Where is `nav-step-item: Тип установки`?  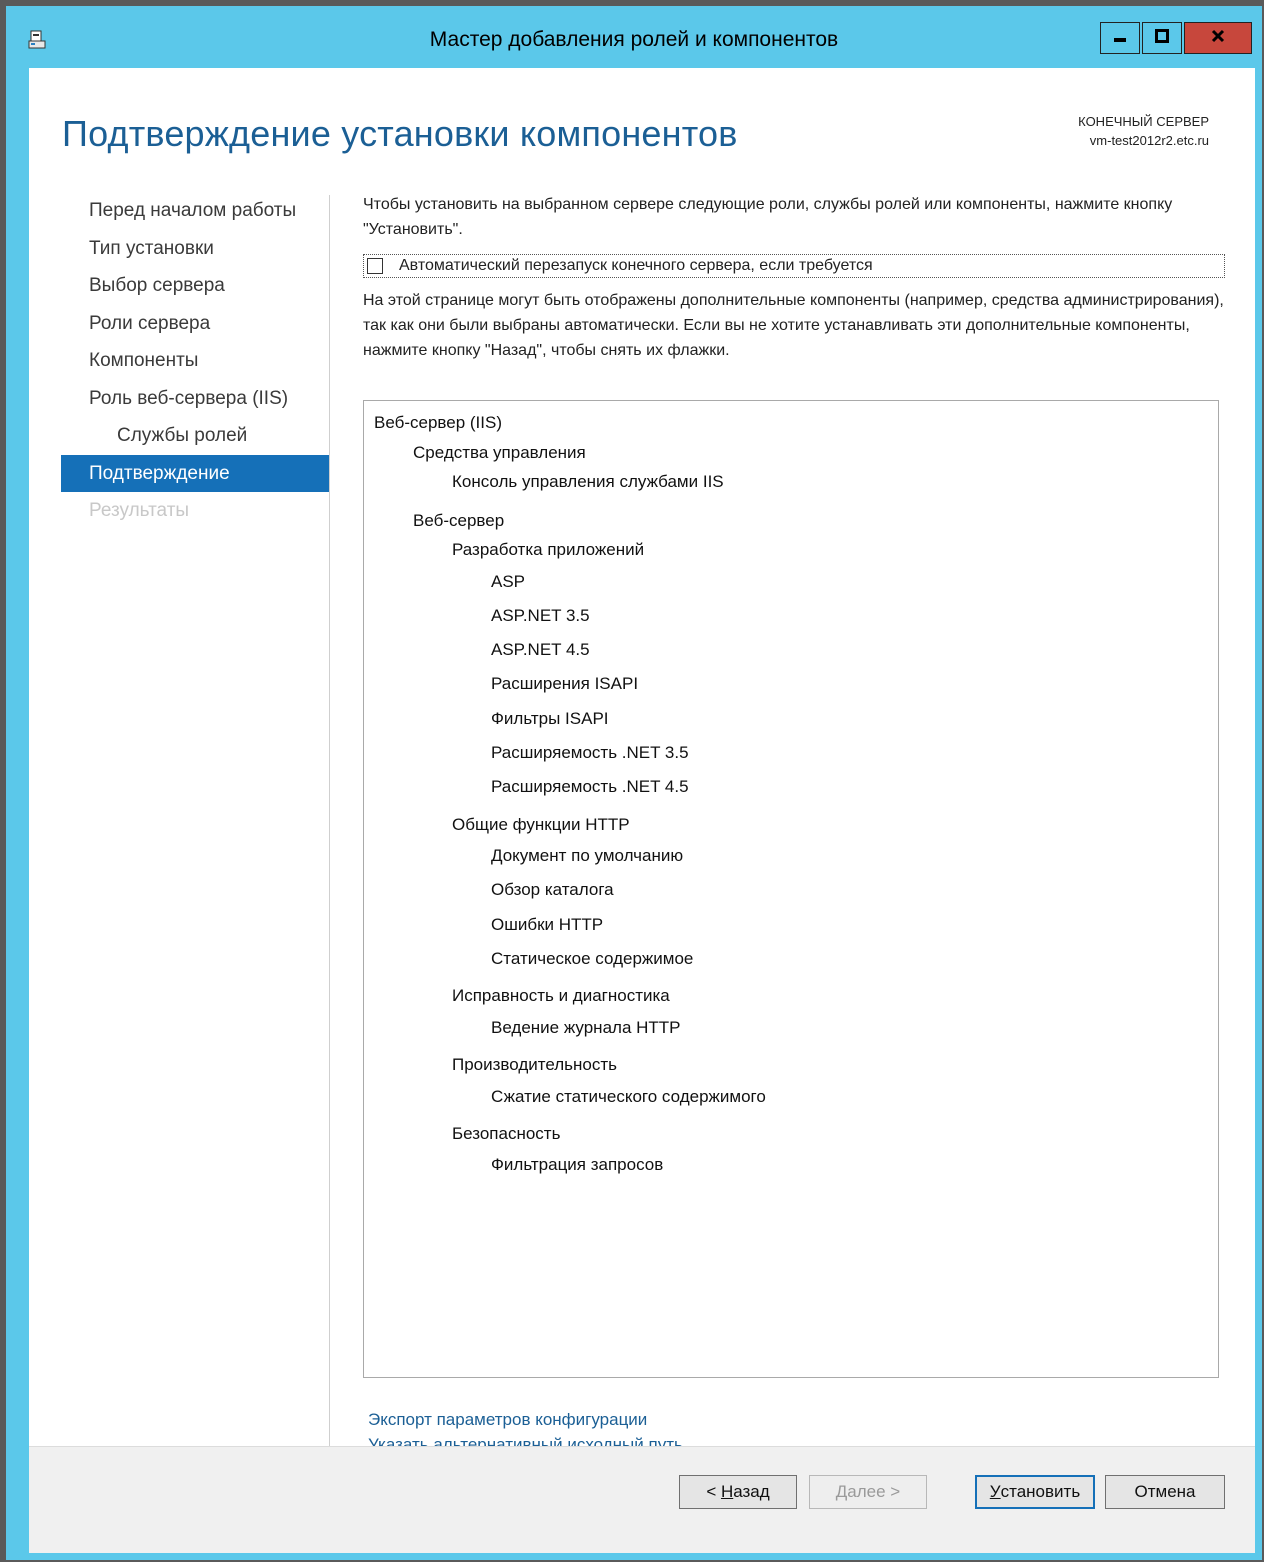 nav-step-item: Тип установки is located at coordinates (195, 249).